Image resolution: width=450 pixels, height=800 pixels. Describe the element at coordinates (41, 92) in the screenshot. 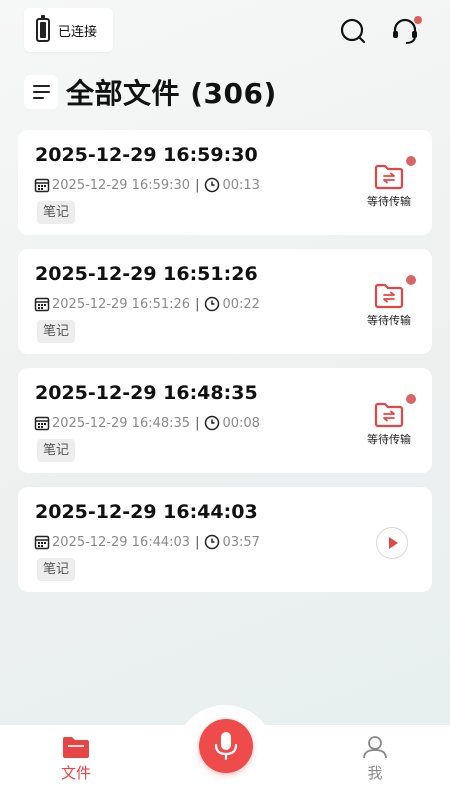

I see `menu-button` at that location.